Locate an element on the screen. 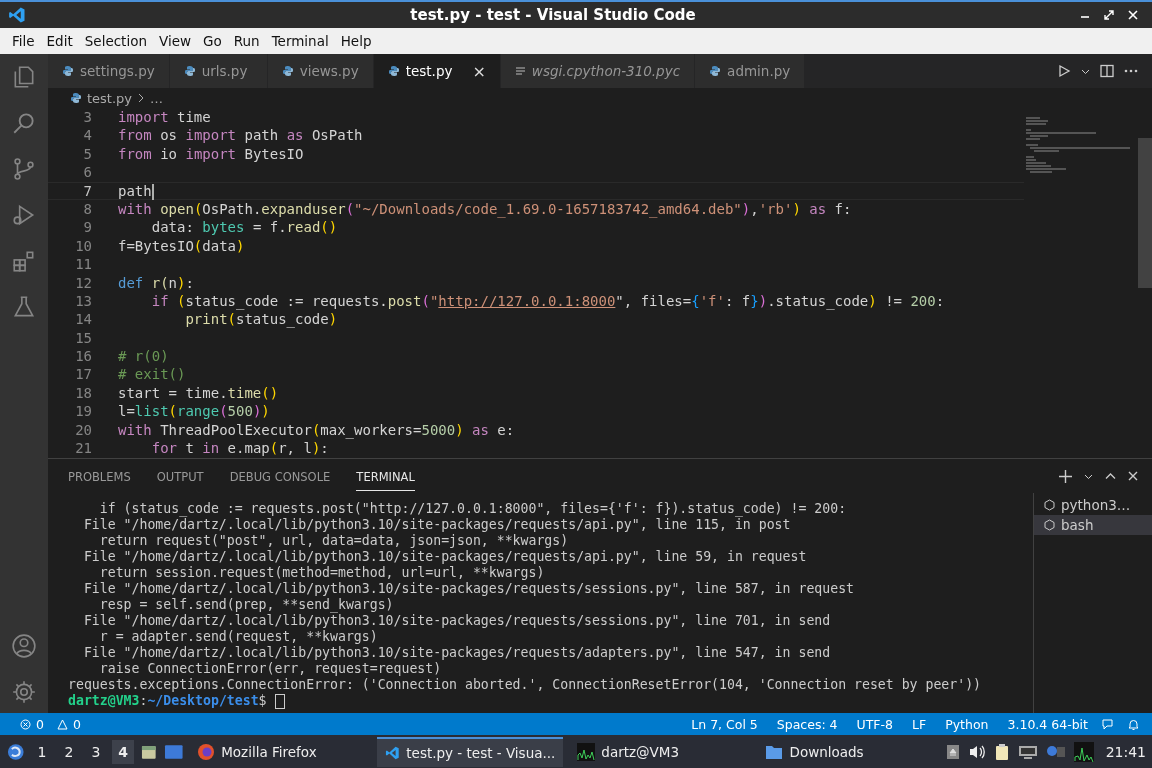 The width and height of the screenshot is (1152, 768). status-item: Python is located at coordinates (967, 724).